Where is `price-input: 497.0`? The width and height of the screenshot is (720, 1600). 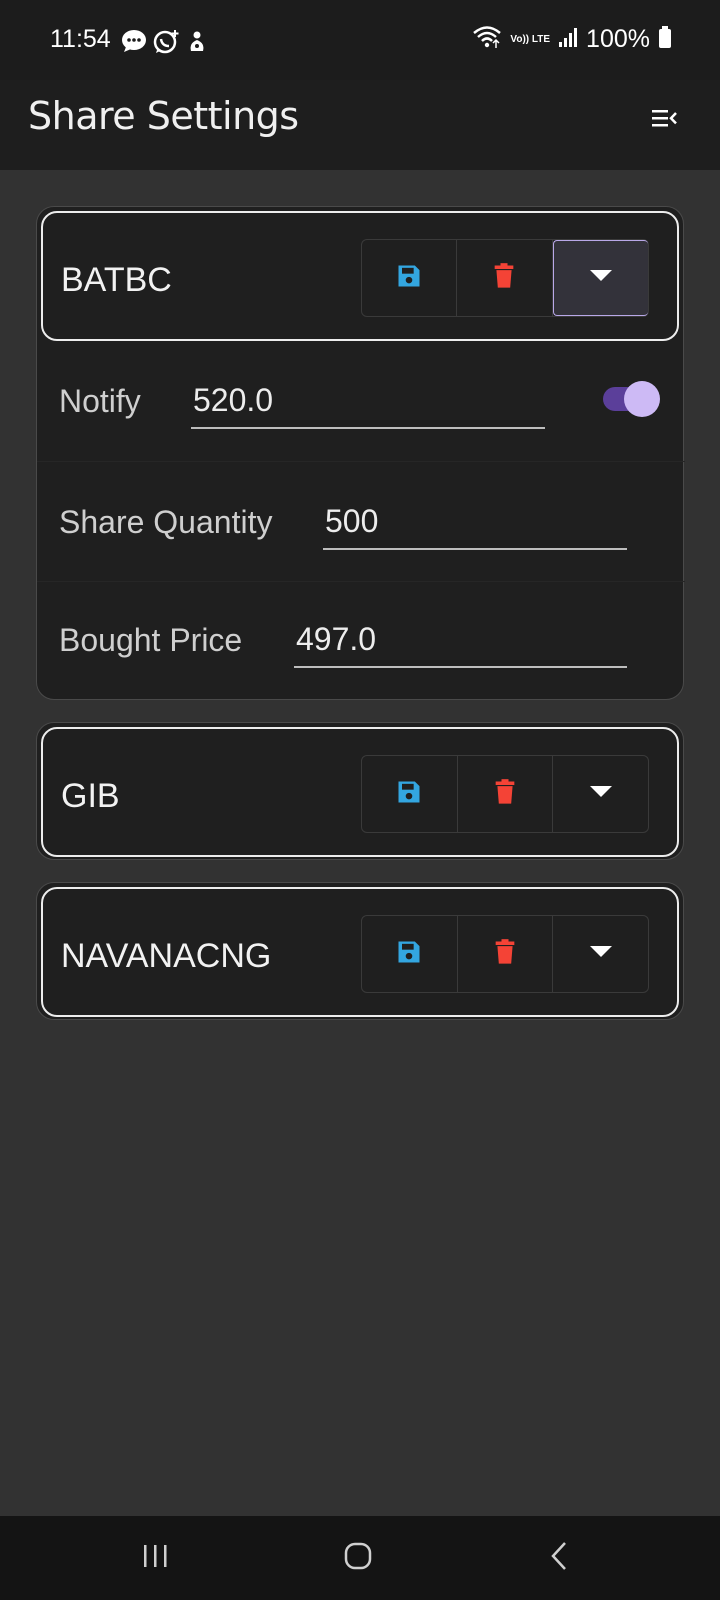
price-input: 497.0 is located at coordinates (460, 643).